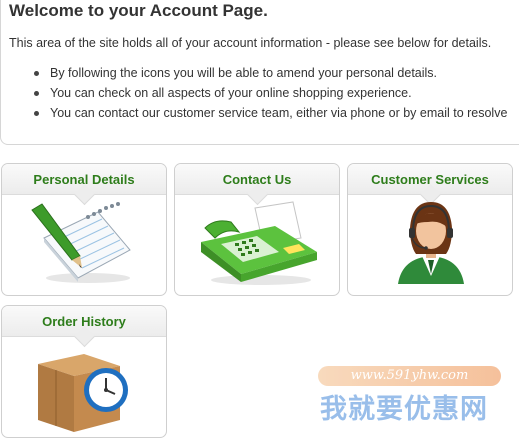  What do you see at coordinates (431, 243) in the screenshot?
I see `support-agent-headset-icon` at bounding box center [431, 243].